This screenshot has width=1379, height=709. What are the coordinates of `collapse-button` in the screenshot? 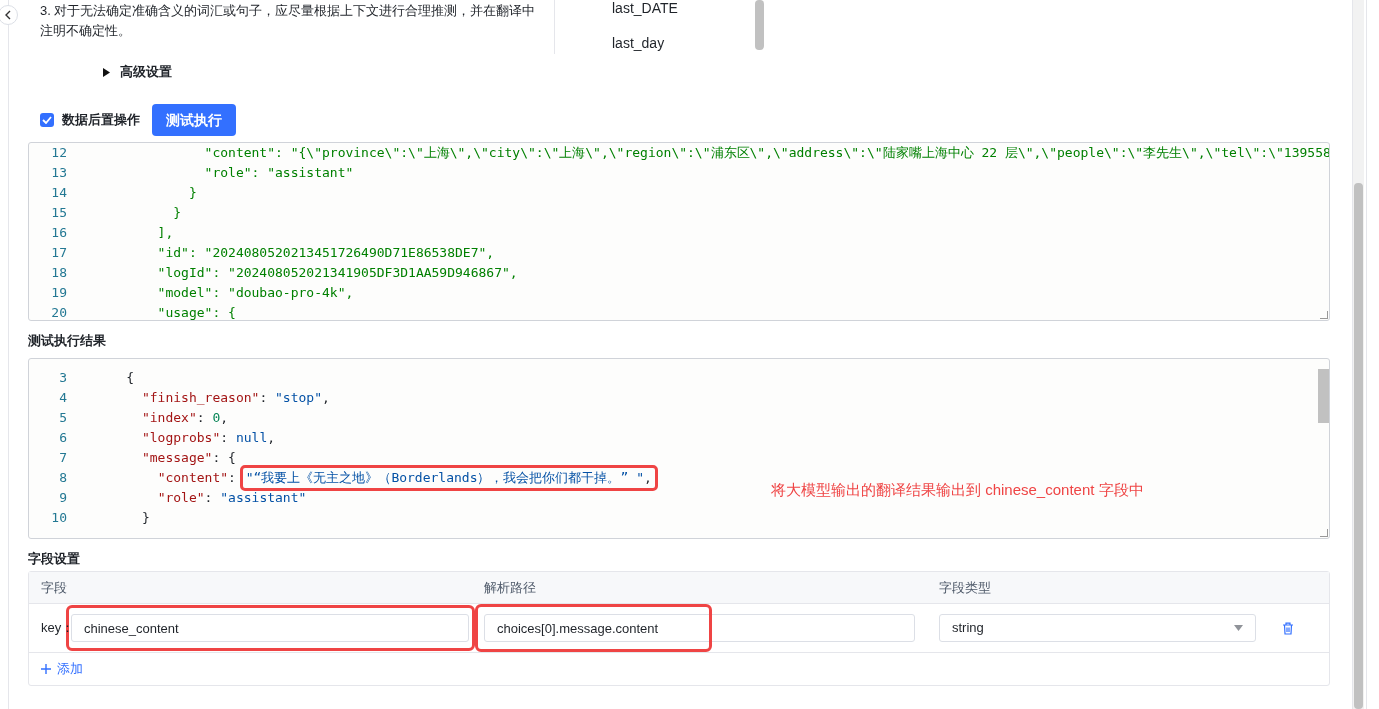 It's located at (9, 15).